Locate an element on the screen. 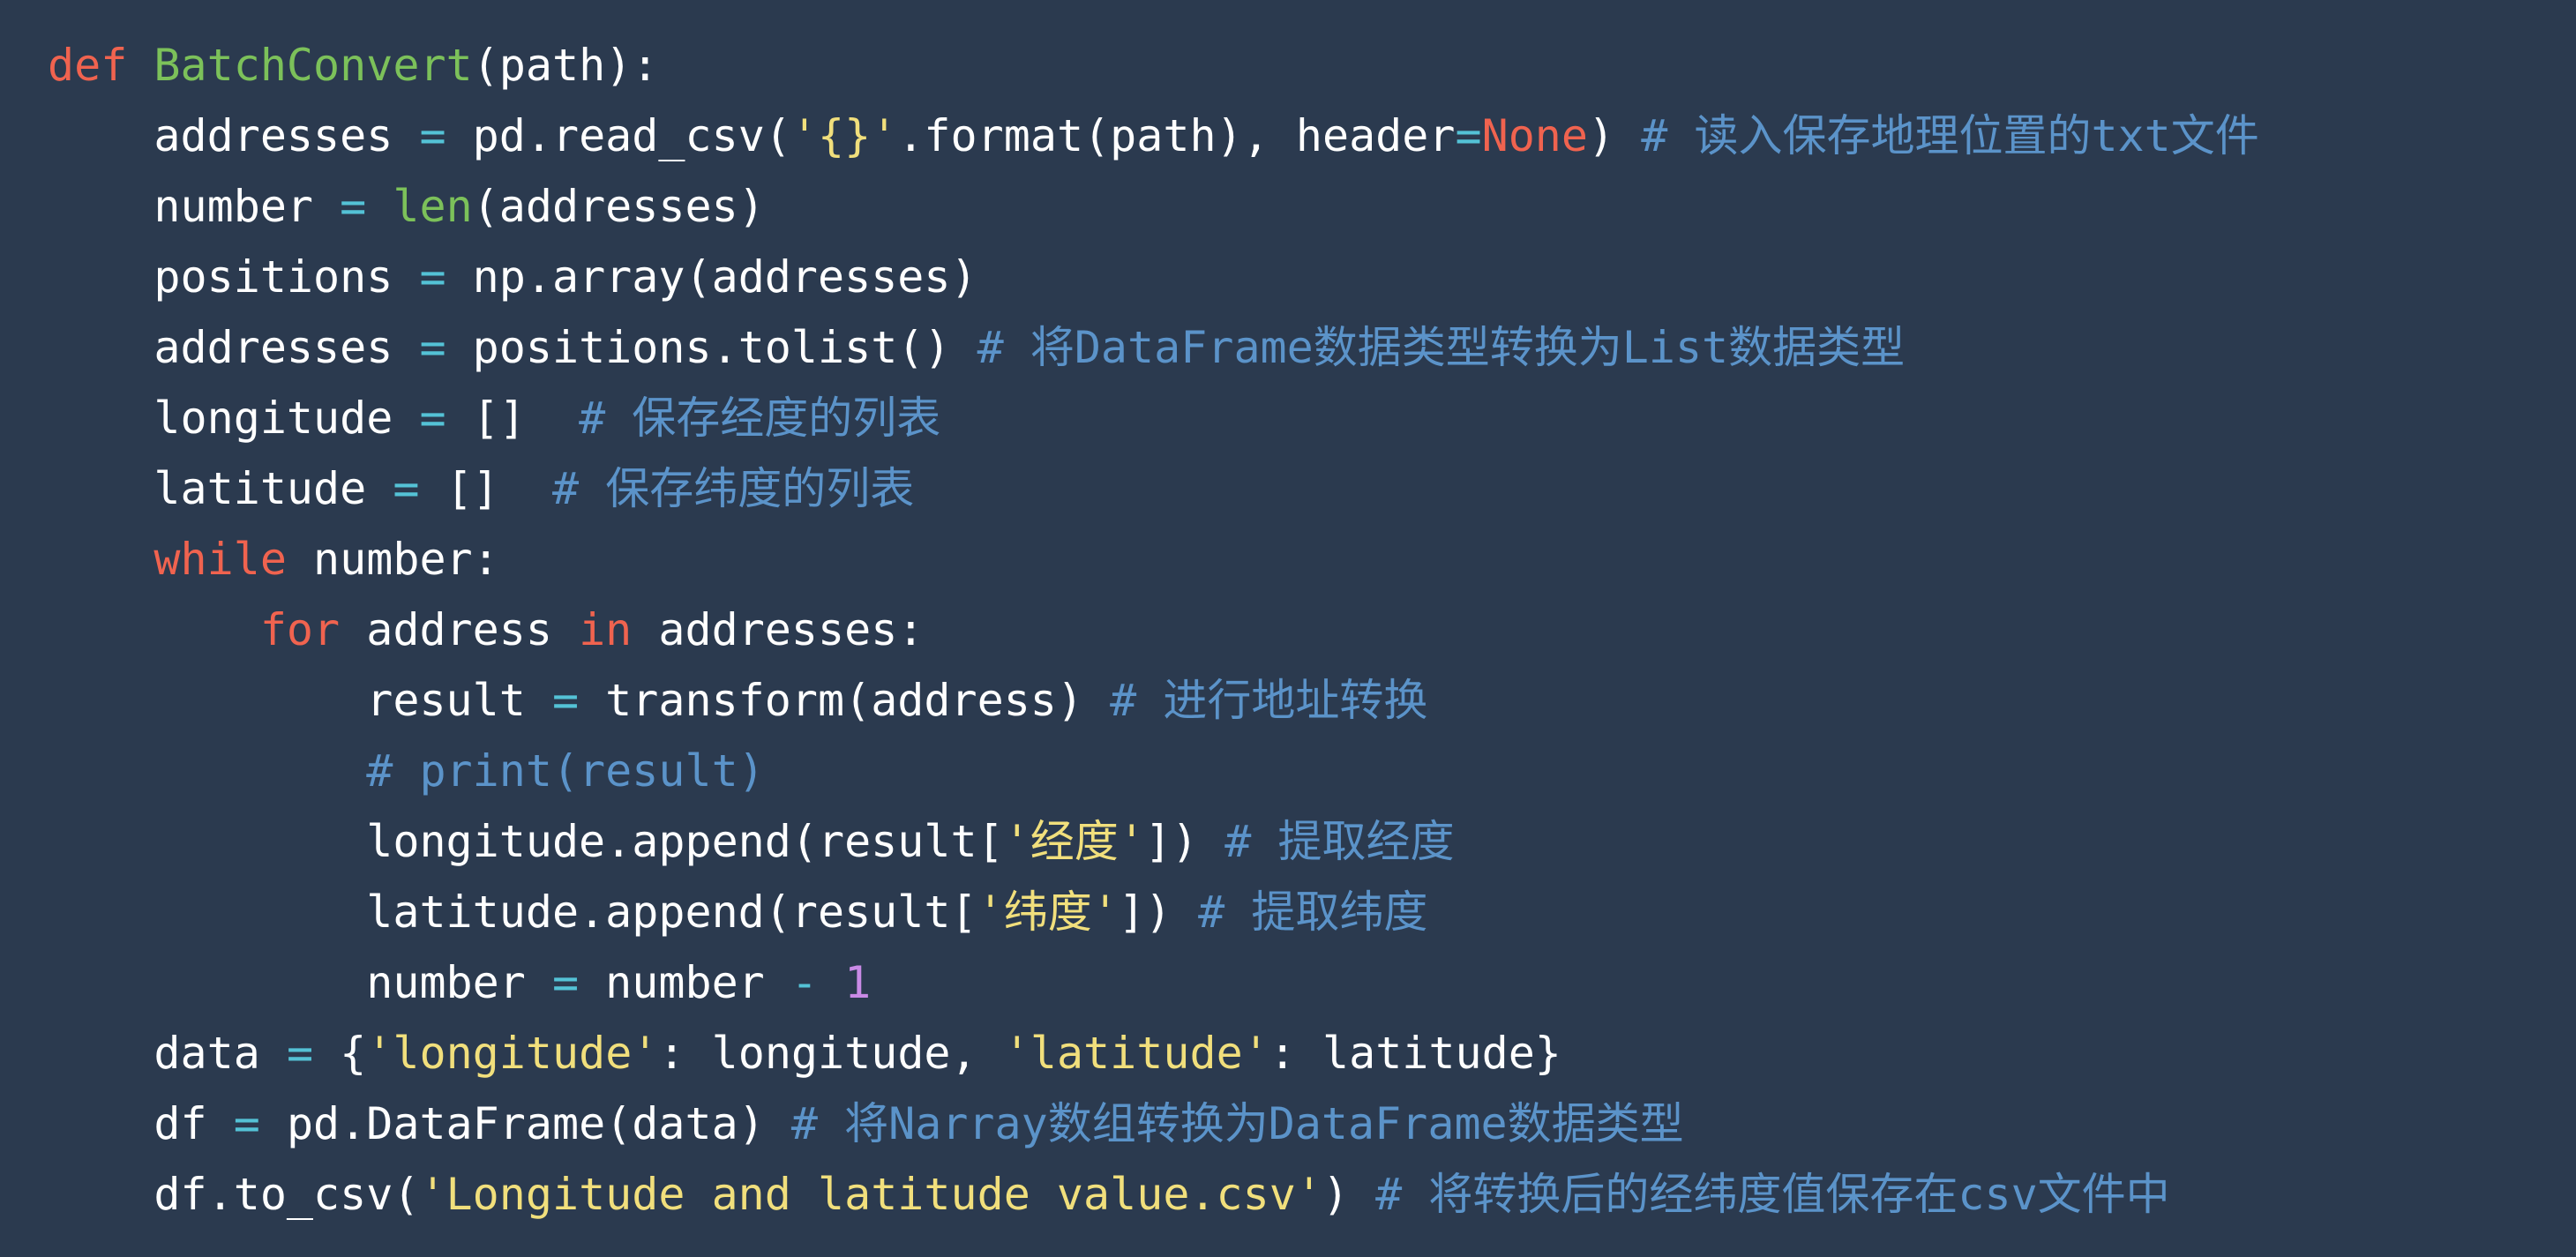  code-token: positions is located at coordinates (287, 277).